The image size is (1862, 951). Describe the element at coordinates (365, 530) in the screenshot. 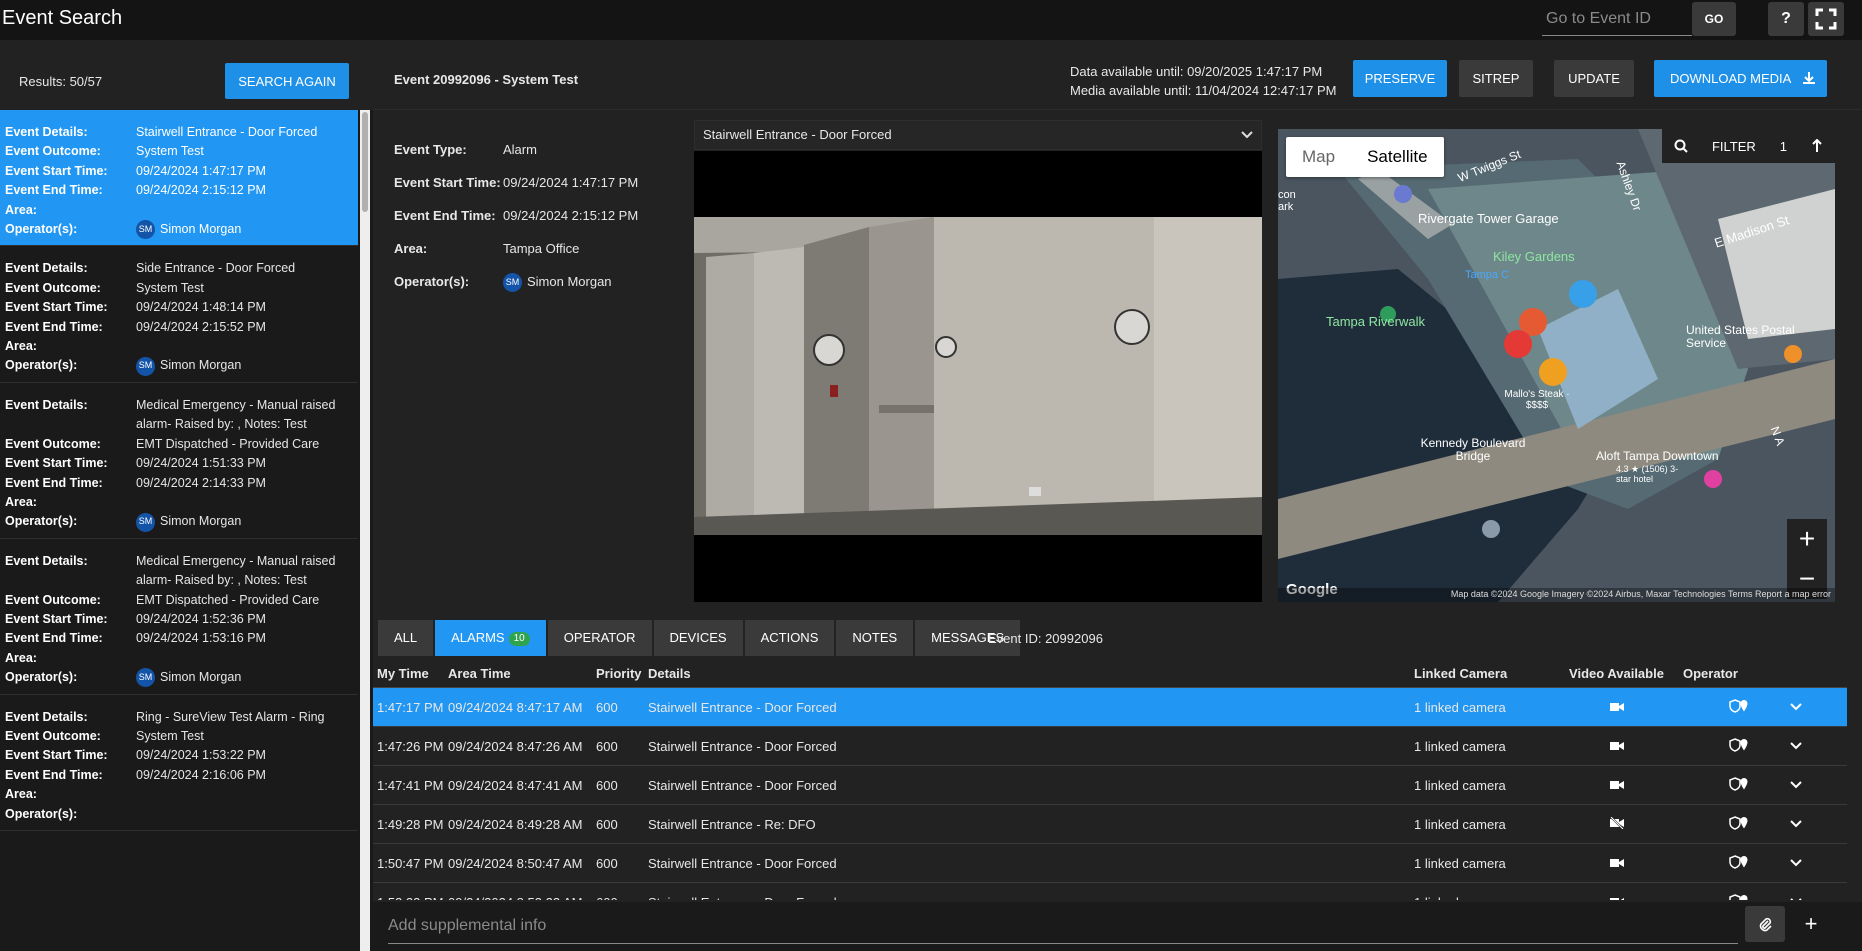

I see `results-scrollbar` at that location.